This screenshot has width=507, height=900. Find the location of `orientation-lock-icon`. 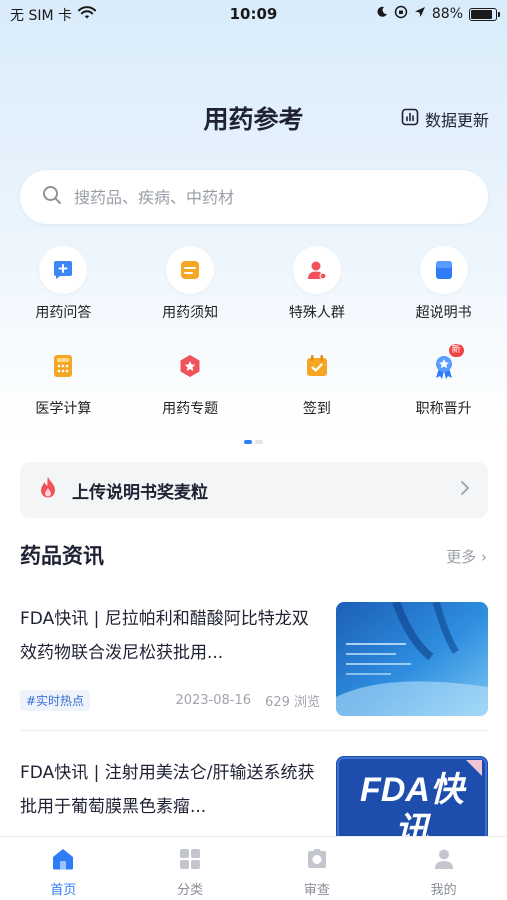

orientation-lock-icon is located at coordinates (401, 14).